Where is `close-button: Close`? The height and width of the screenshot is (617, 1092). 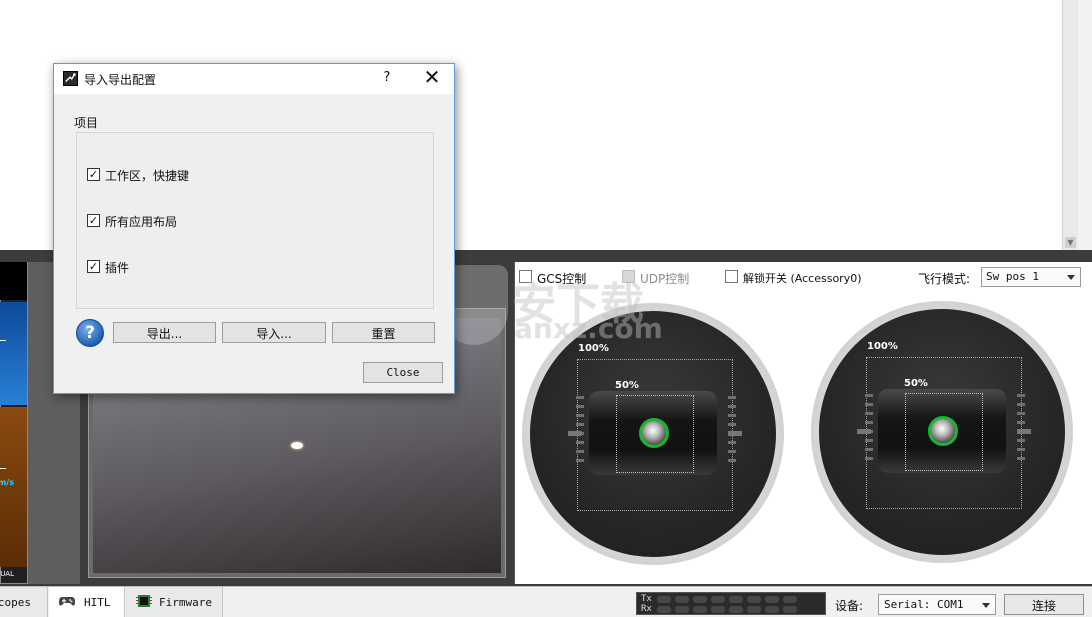 close-button: Close is located at coordinates (403, 372).